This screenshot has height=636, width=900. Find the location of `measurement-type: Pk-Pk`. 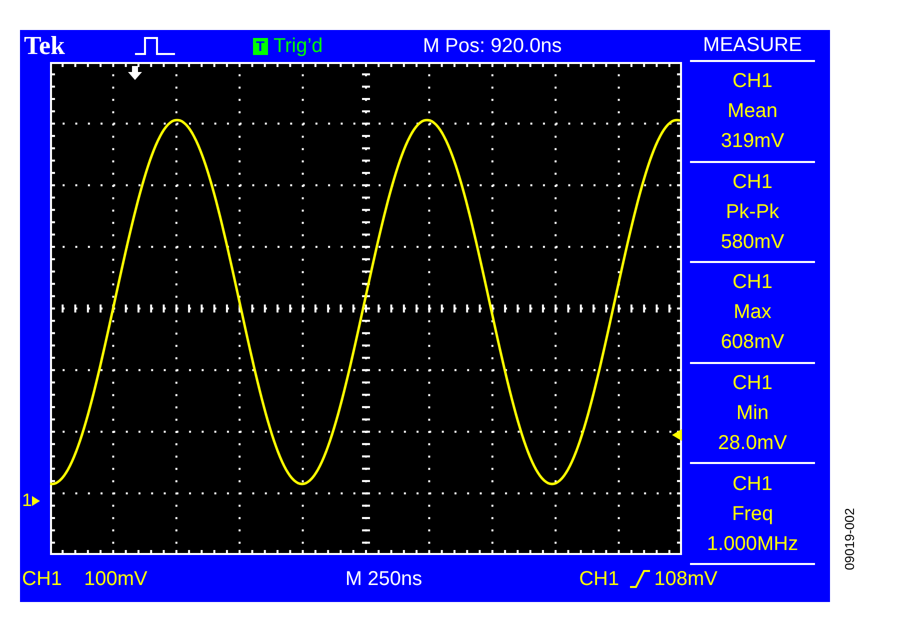

measurement-type: Pk-Pk is located at coordinates (753, 212).